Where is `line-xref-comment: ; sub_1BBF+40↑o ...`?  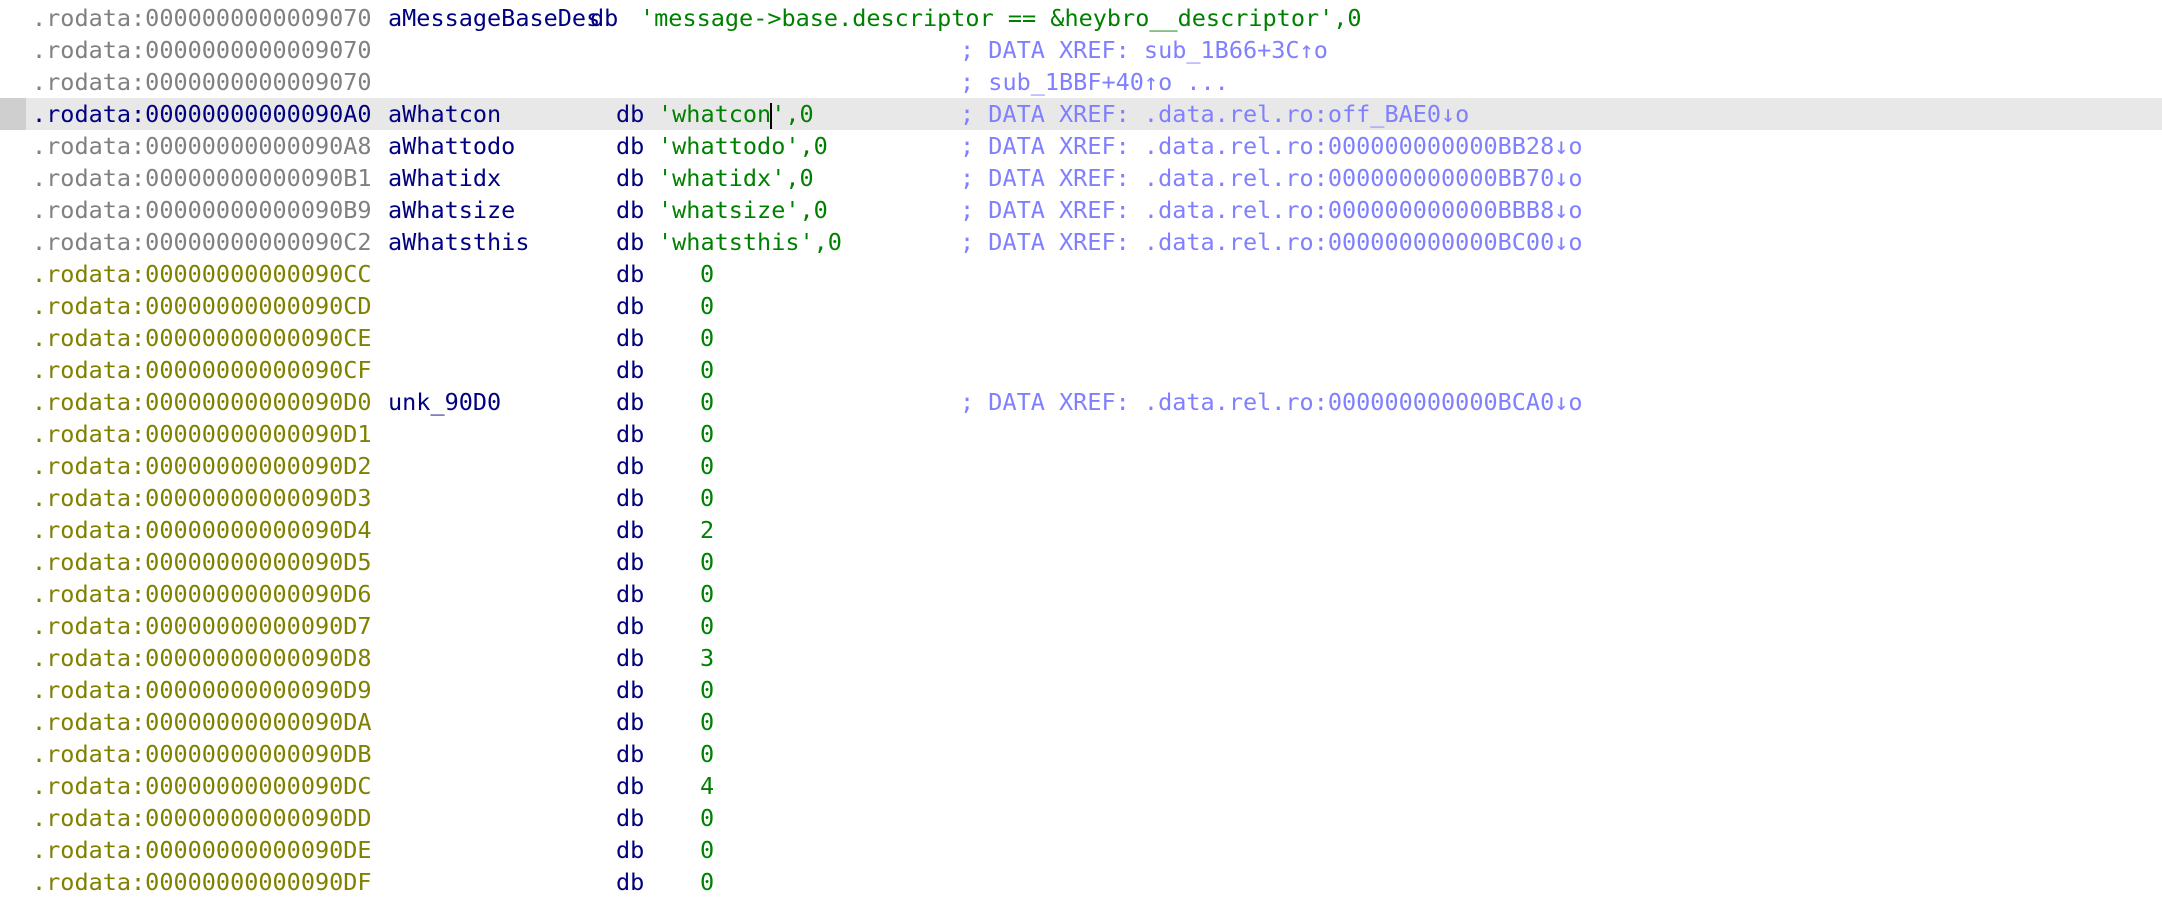 line-xref-comment: ; sub_1BBF+40↑o ... is located at coordinates (1094, 82).